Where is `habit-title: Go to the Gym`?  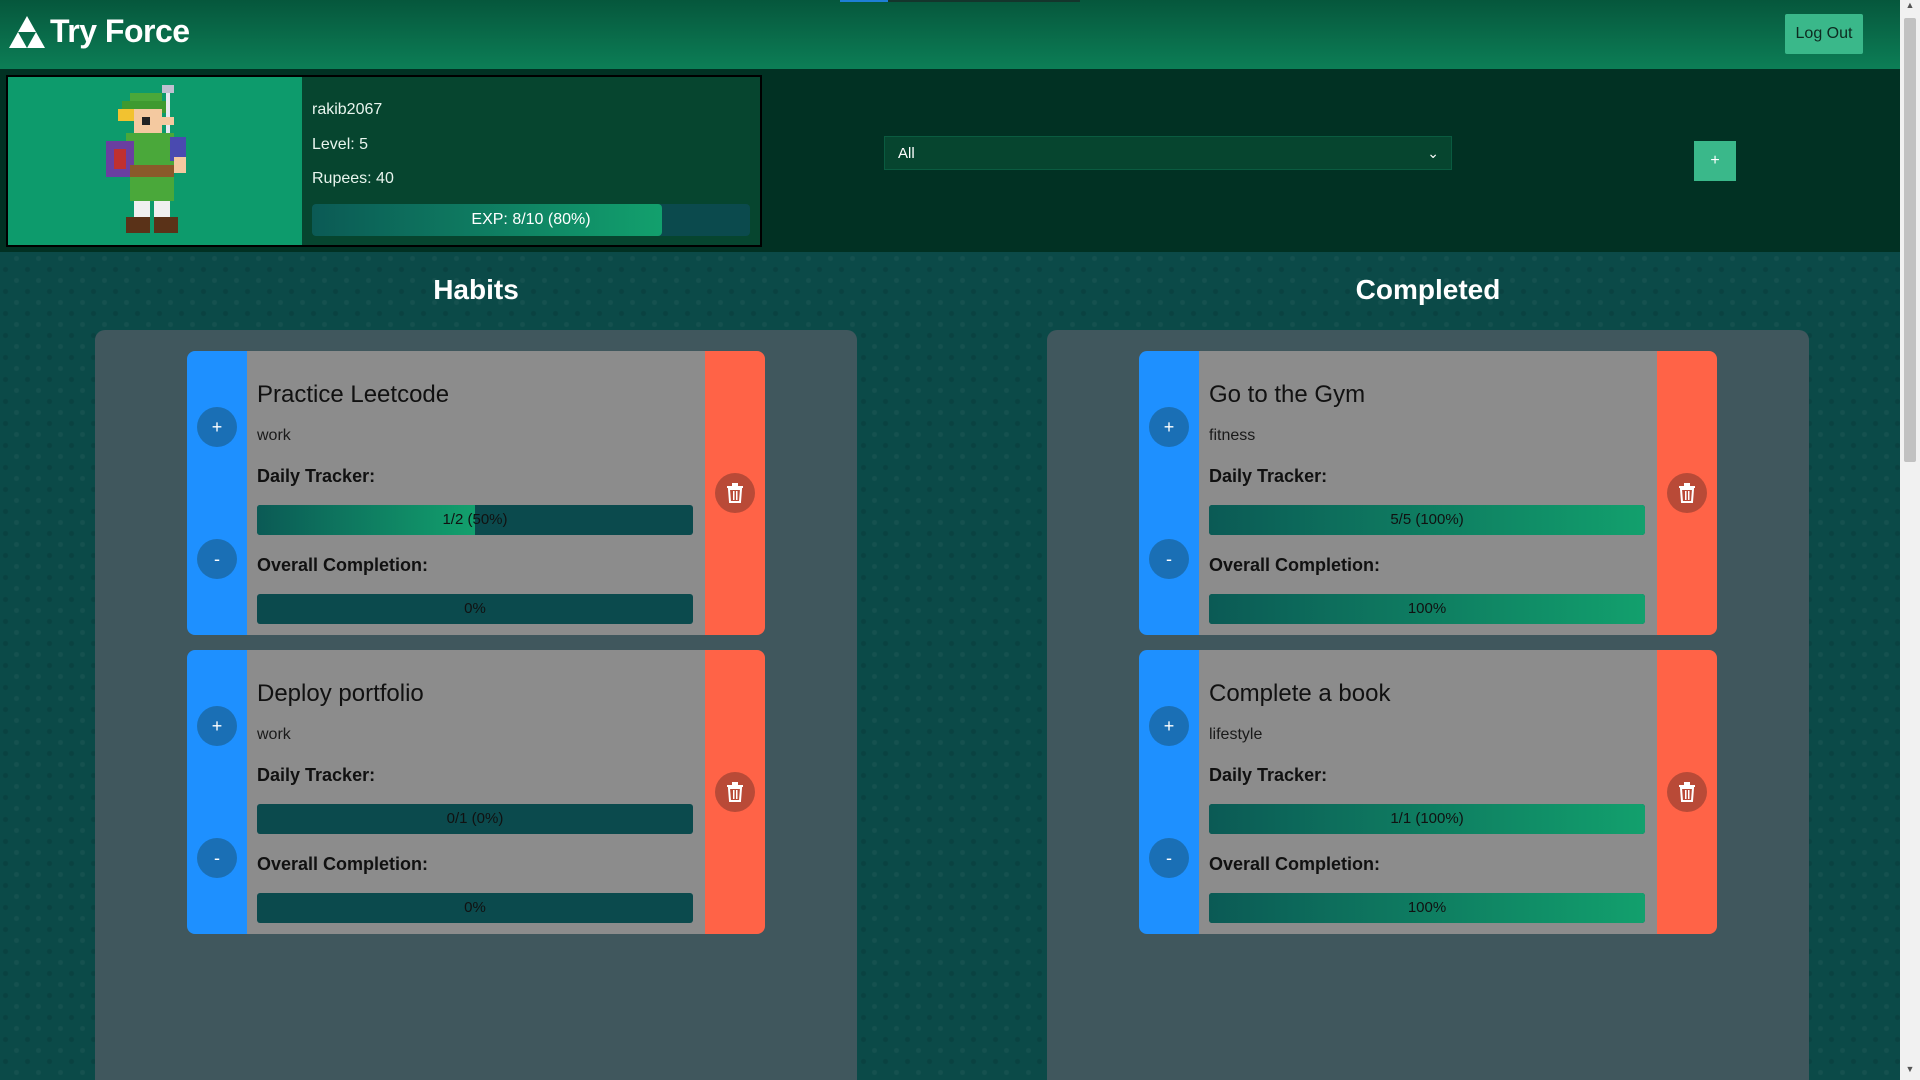
habit-title: Go to the Gym is located at coordinates (1287, 394).